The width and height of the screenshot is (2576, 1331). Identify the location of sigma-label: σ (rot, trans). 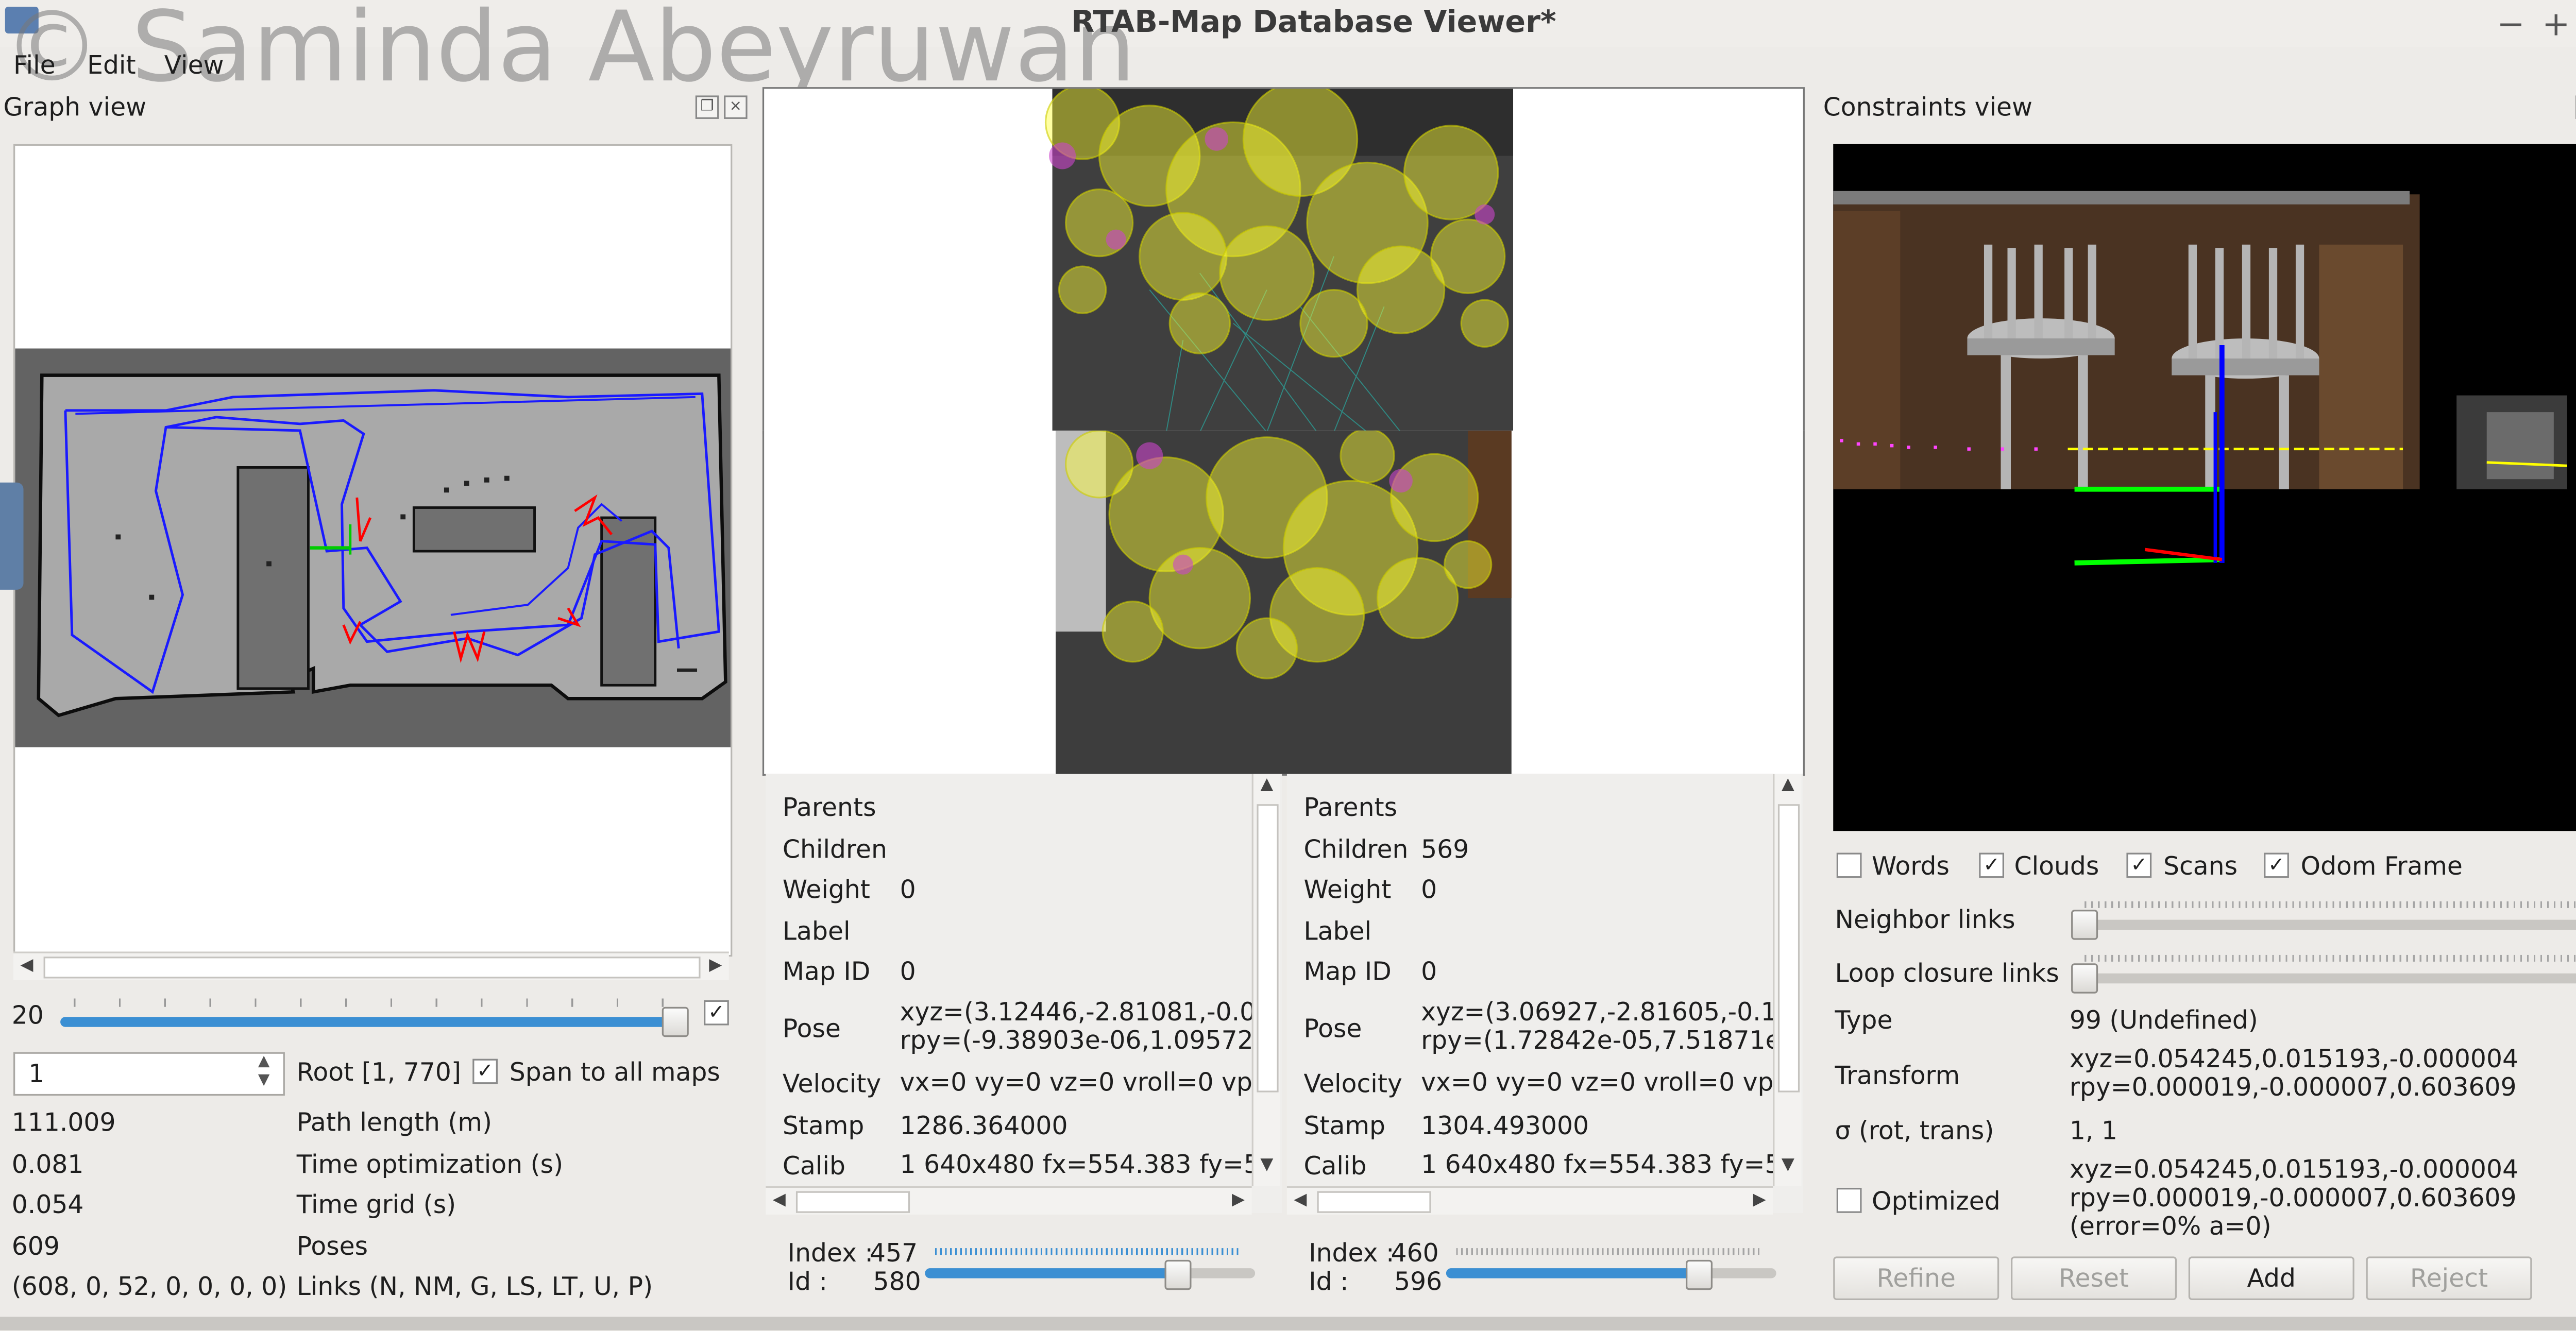
(1915, 1131).